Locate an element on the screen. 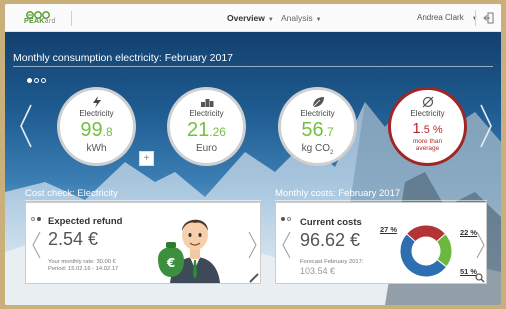 This screenshot has width=506, height=309. logo-wordmark: PEAKard is located at coordinates (40, 21).